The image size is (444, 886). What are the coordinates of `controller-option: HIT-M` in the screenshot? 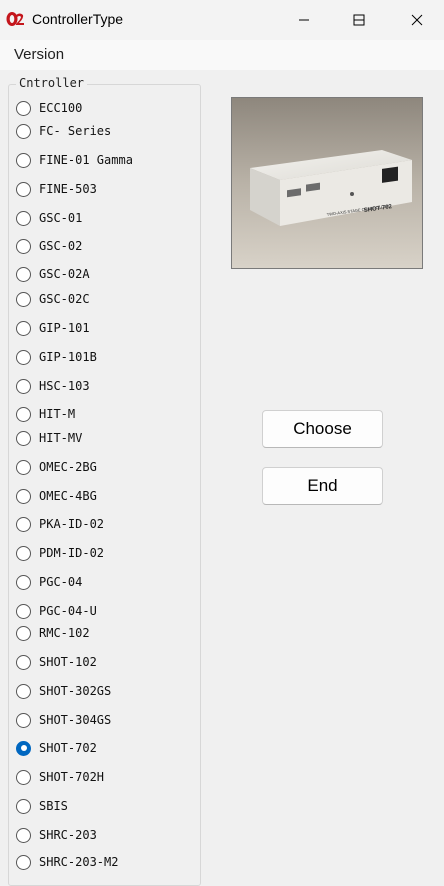 It's located at (45, 414).